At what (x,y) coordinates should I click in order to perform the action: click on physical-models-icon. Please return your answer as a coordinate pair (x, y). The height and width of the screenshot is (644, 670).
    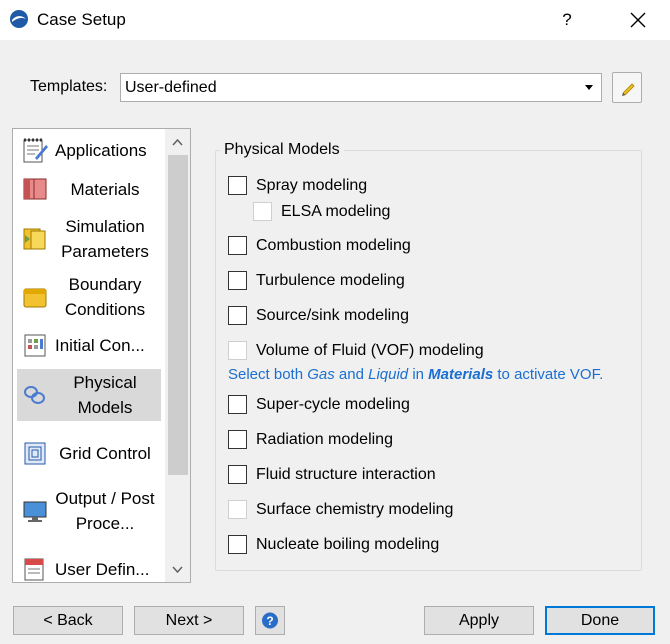
    Looking at the image, I should click on (34, 395).